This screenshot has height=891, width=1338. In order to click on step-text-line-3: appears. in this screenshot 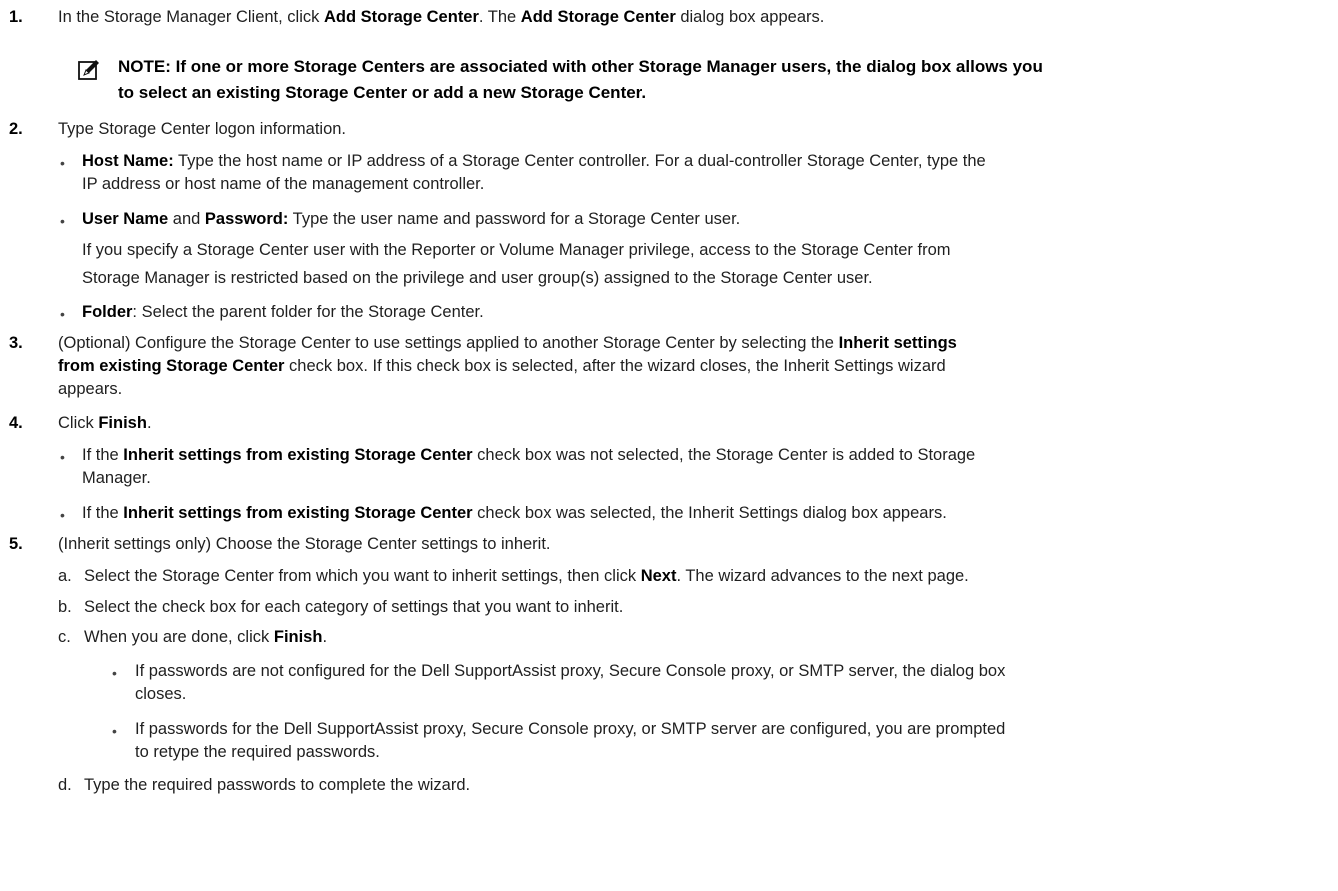, I will do `click(90, 389)`.